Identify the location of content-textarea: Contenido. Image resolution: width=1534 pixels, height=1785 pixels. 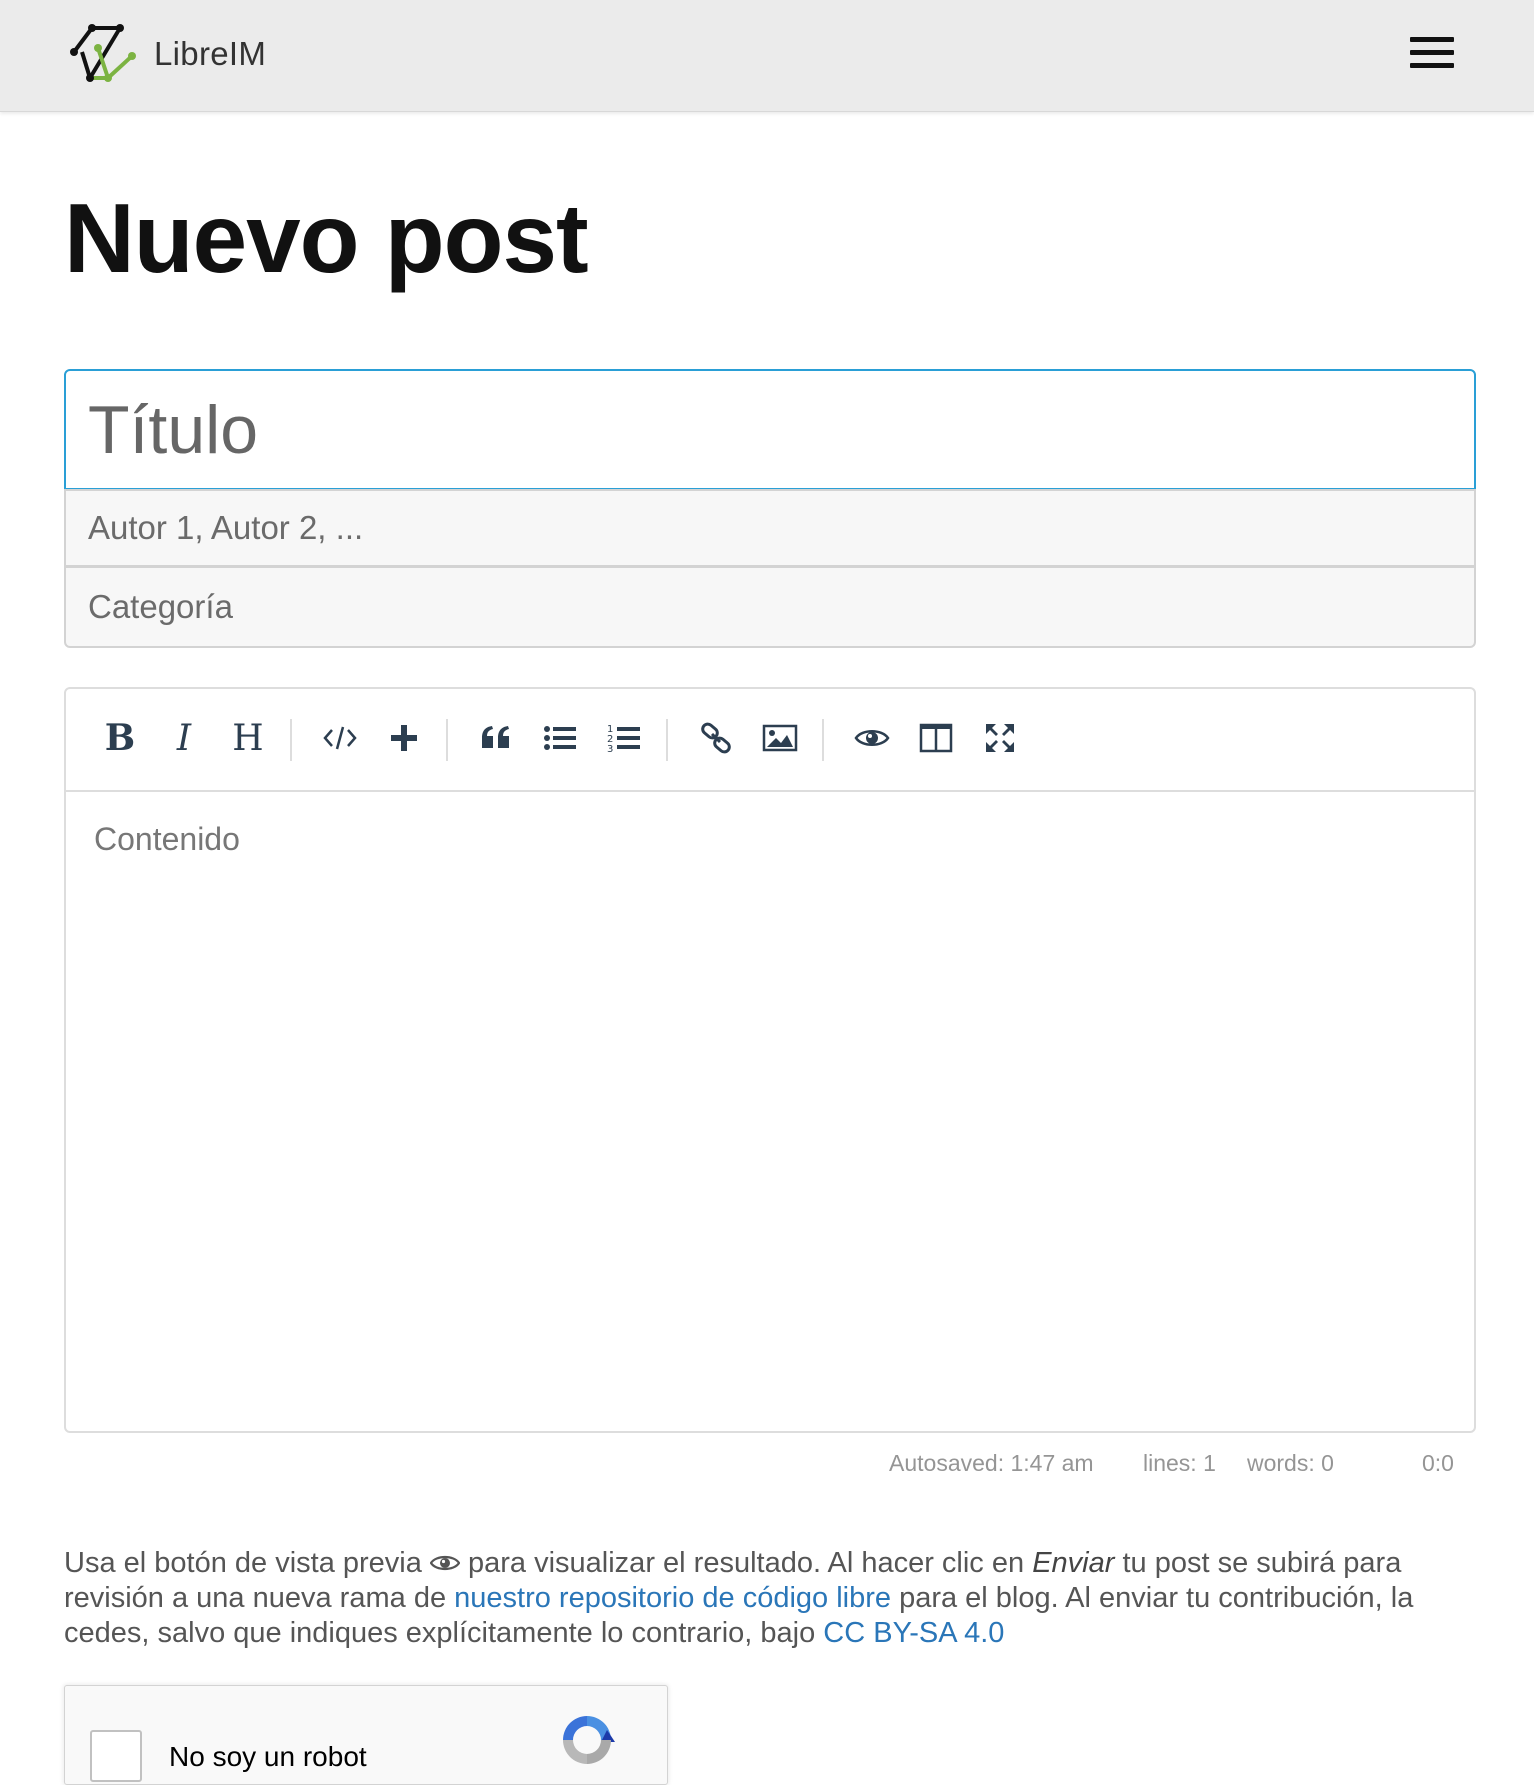
(167, 839).